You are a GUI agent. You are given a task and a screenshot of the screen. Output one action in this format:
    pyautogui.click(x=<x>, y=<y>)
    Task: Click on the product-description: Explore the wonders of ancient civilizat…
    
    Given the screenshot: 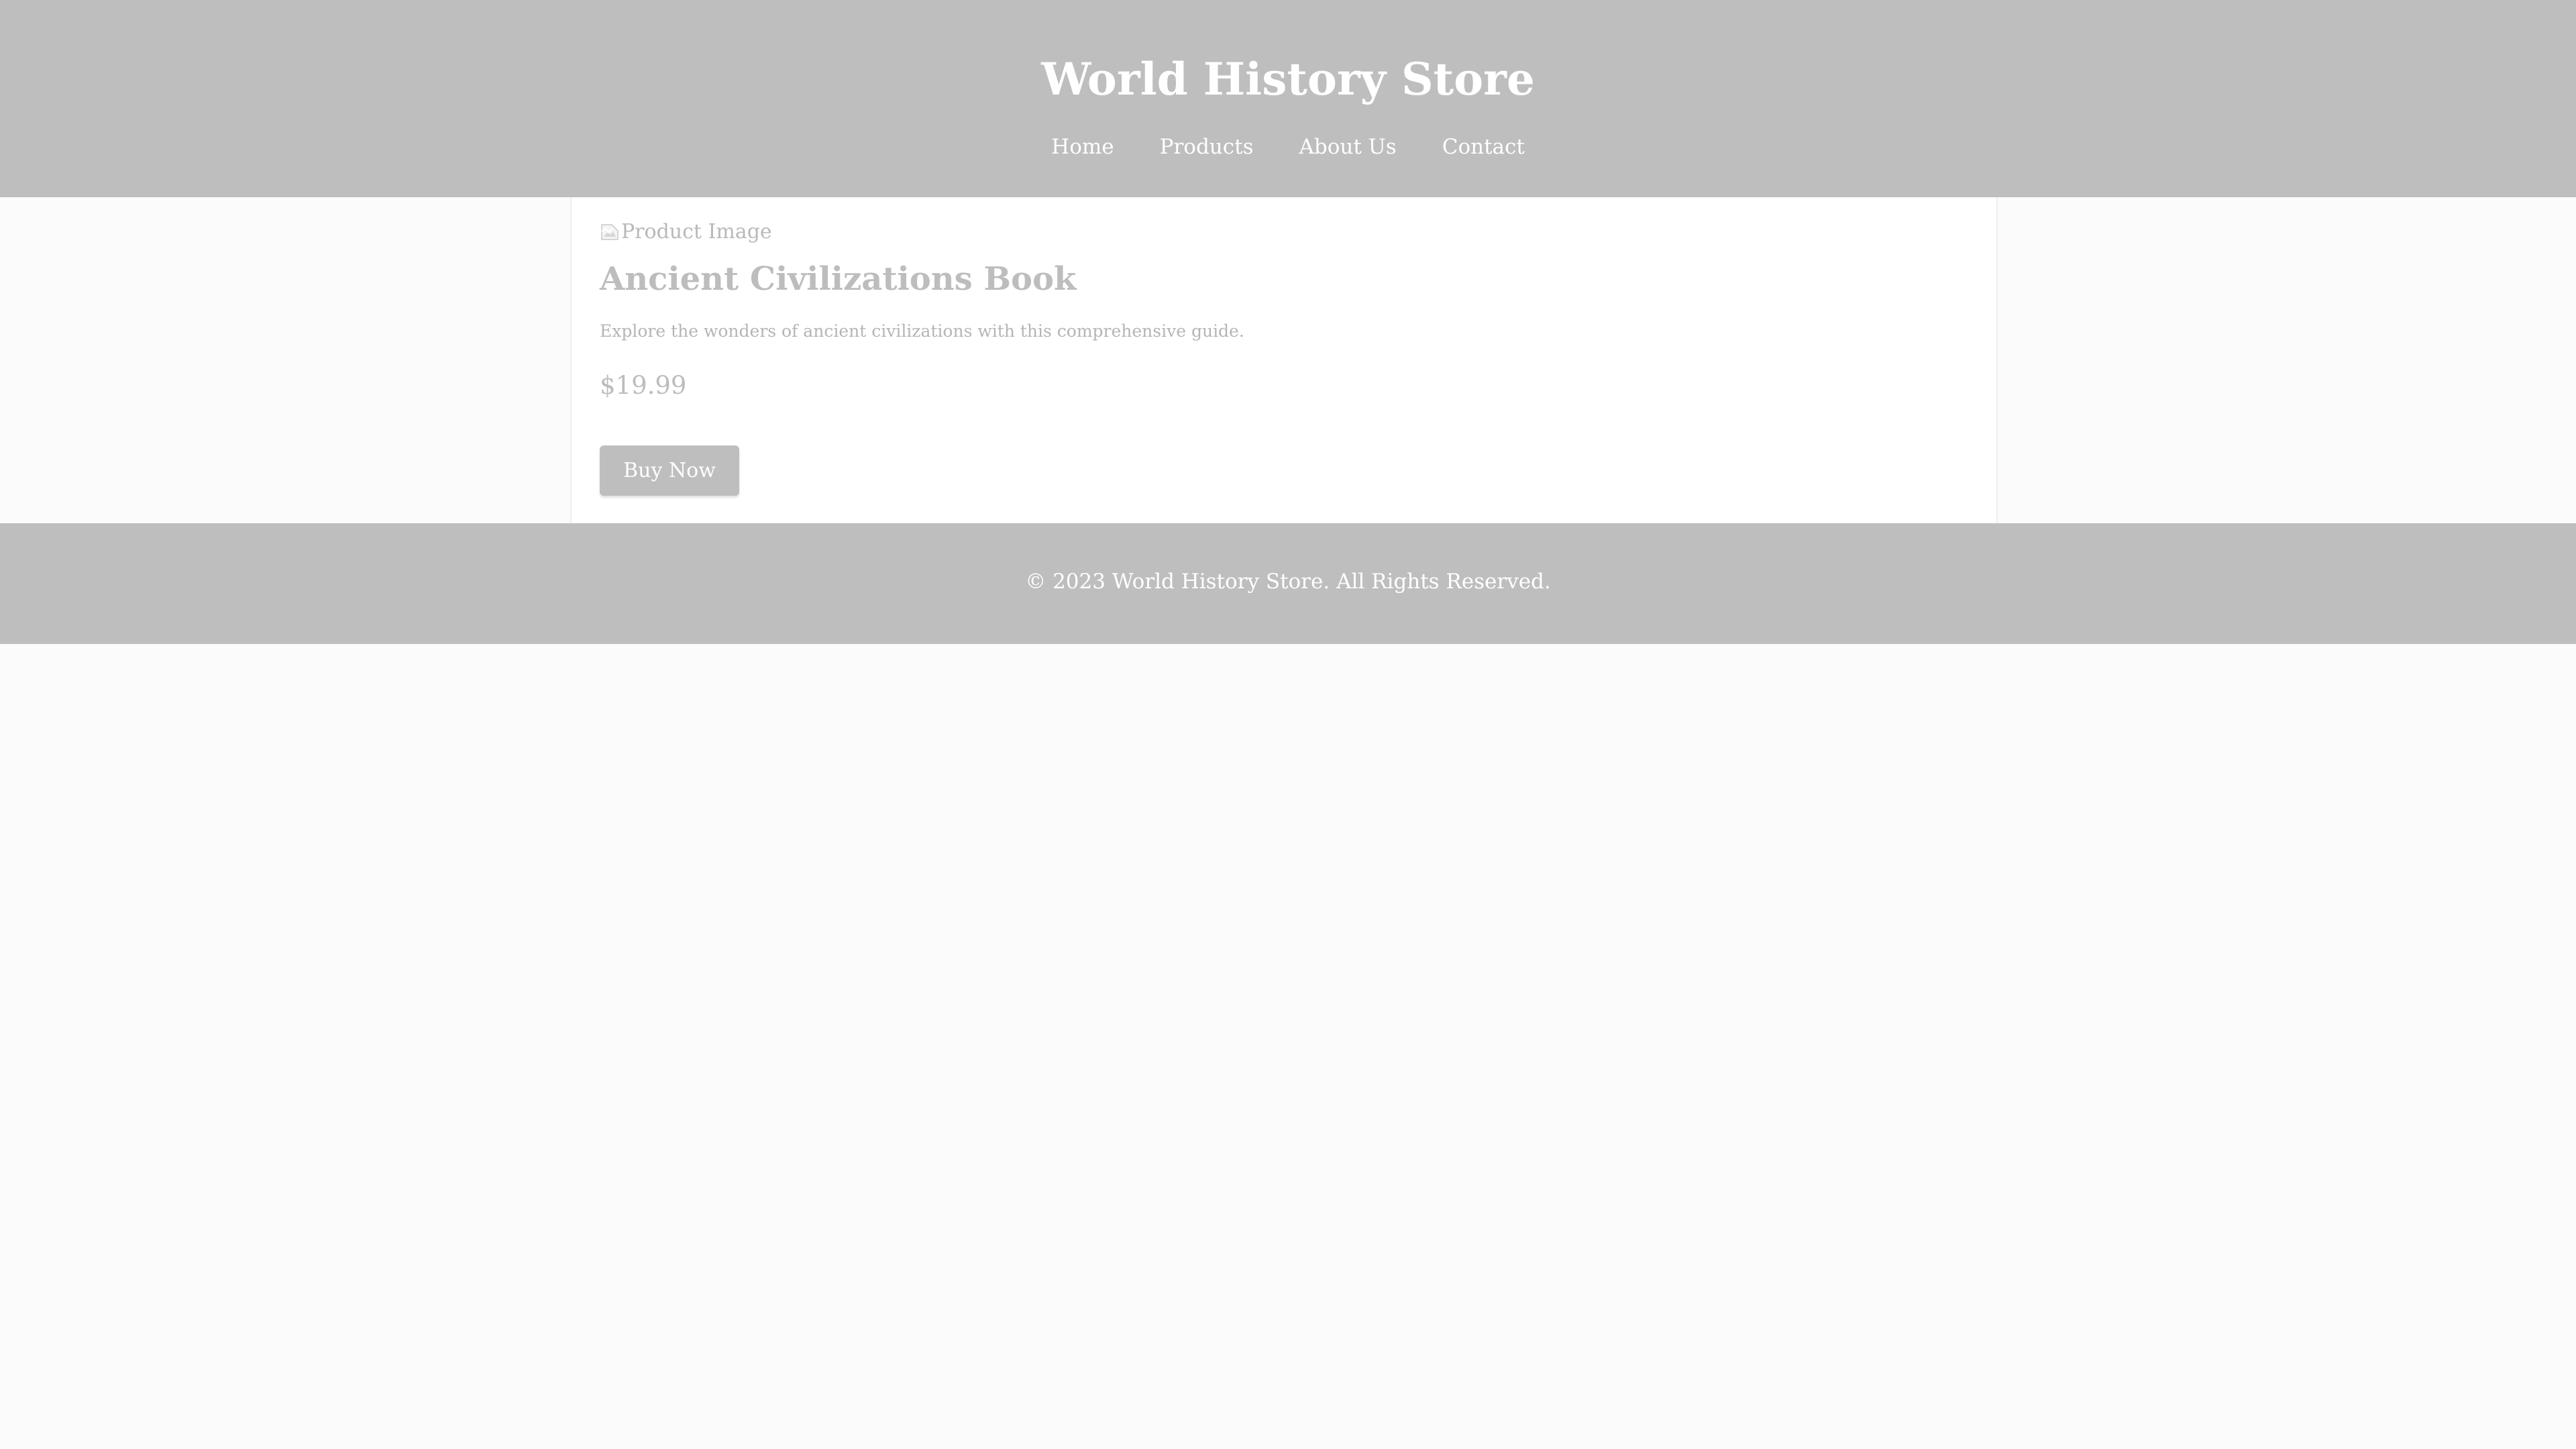 What is the action you would take?
    pyautogui.click(x=922, y=331)
    